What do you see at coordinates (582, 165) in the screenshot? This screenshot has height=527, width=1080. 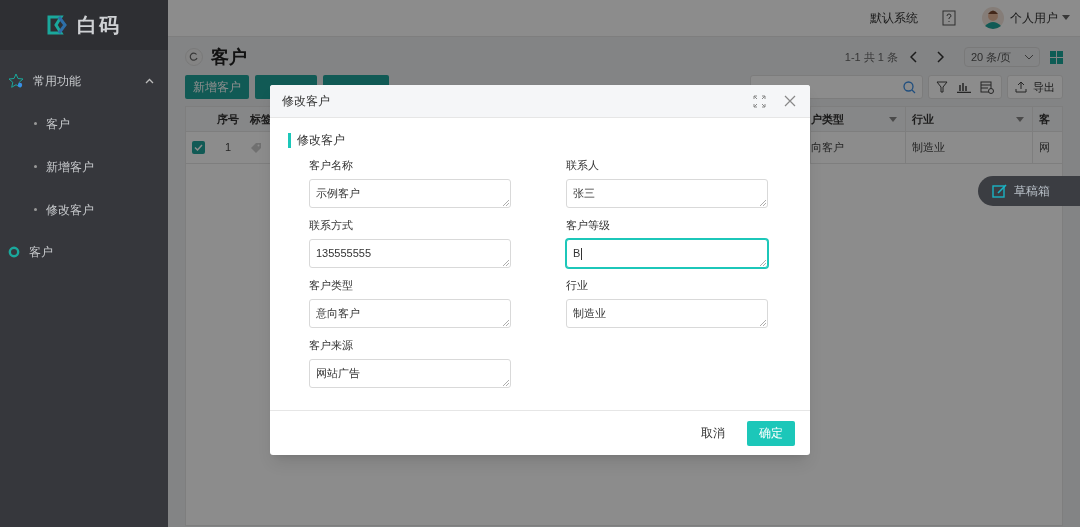 I see `field-label: 联系人` at bounding box center [582, 165].